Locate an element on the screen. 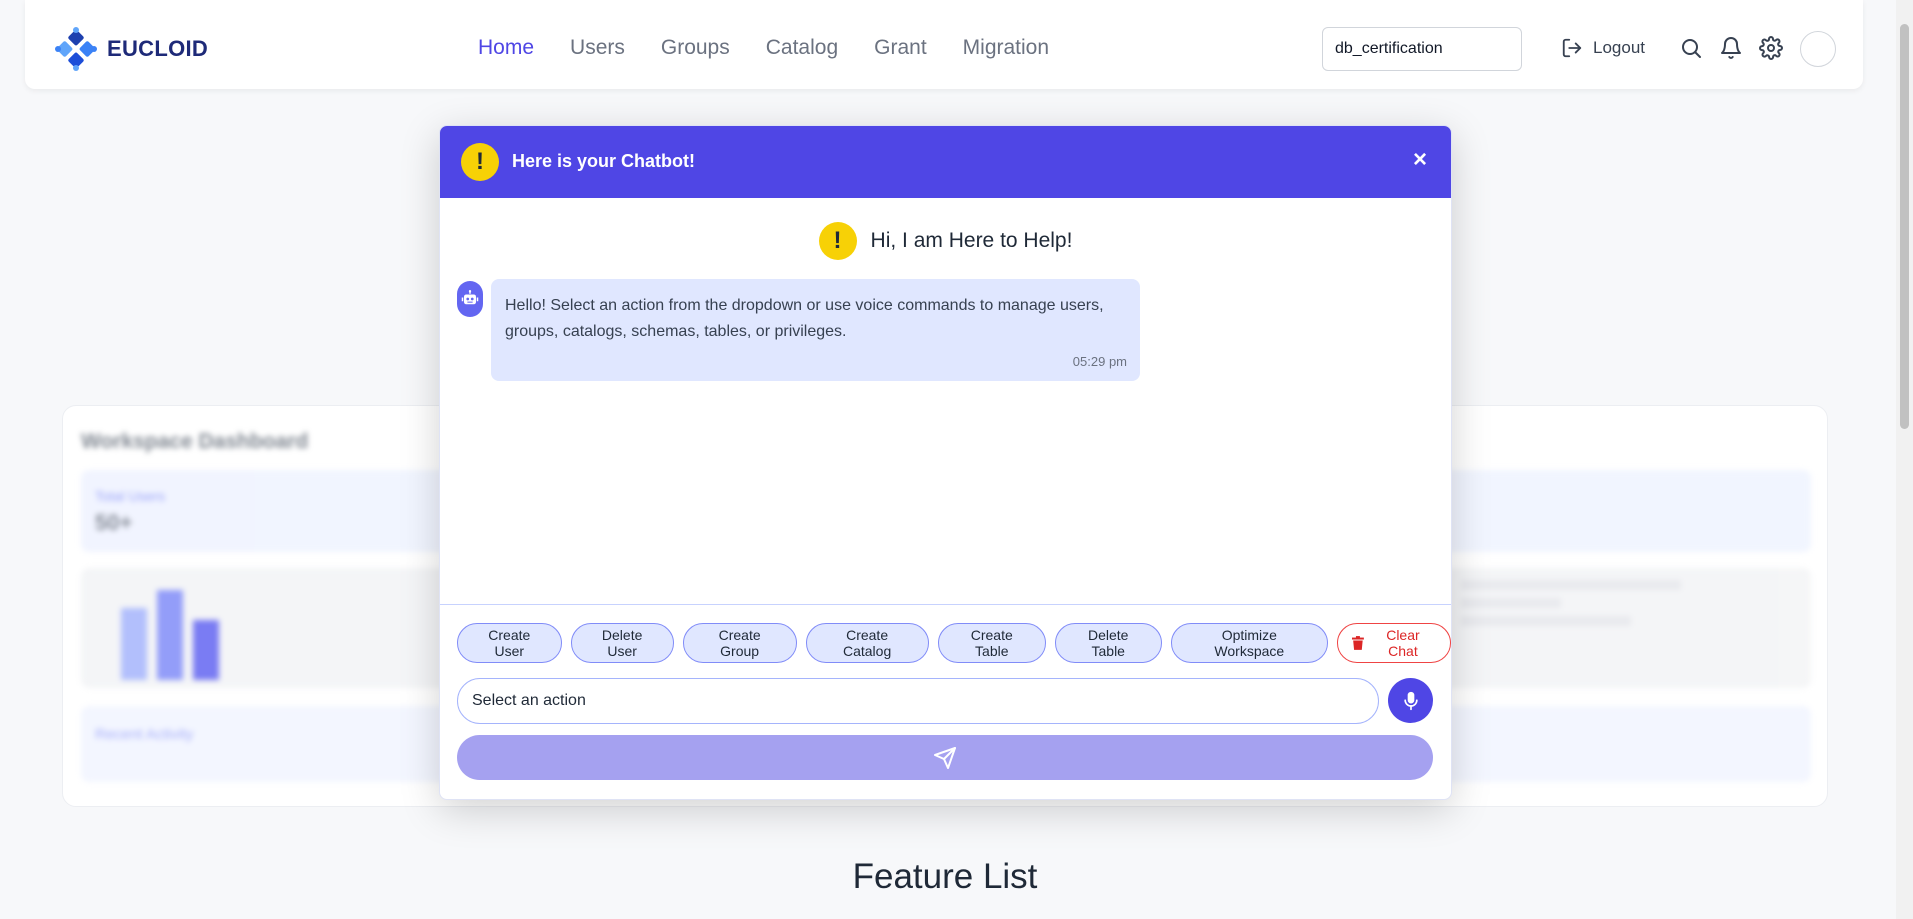 This screenshot has height=919, width=1913. bell-icon is located at coordinates (1731, 48).